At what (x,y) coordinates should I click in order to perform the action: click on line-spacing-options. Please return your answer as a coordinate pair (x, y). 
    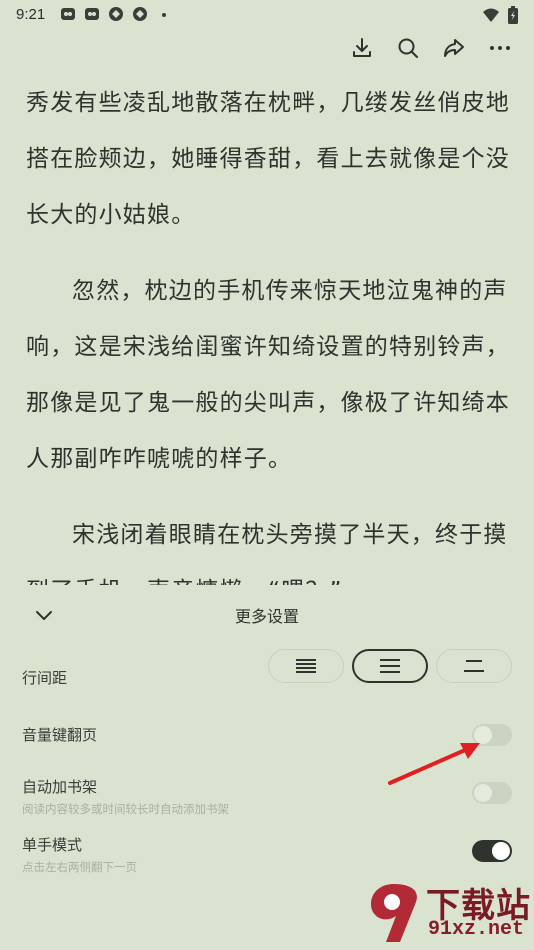
    Looking at the image, I should click on (390, 666).